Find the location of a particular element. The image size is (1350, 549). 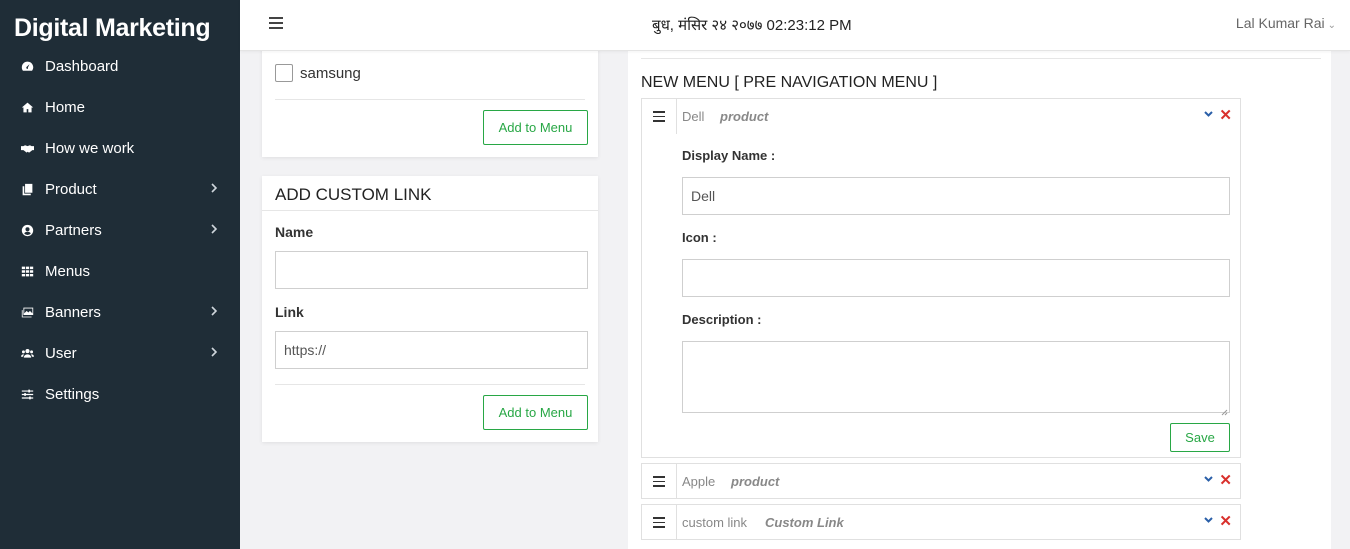

brand-title: Digital Marketing is located at coordinates (112, 28).